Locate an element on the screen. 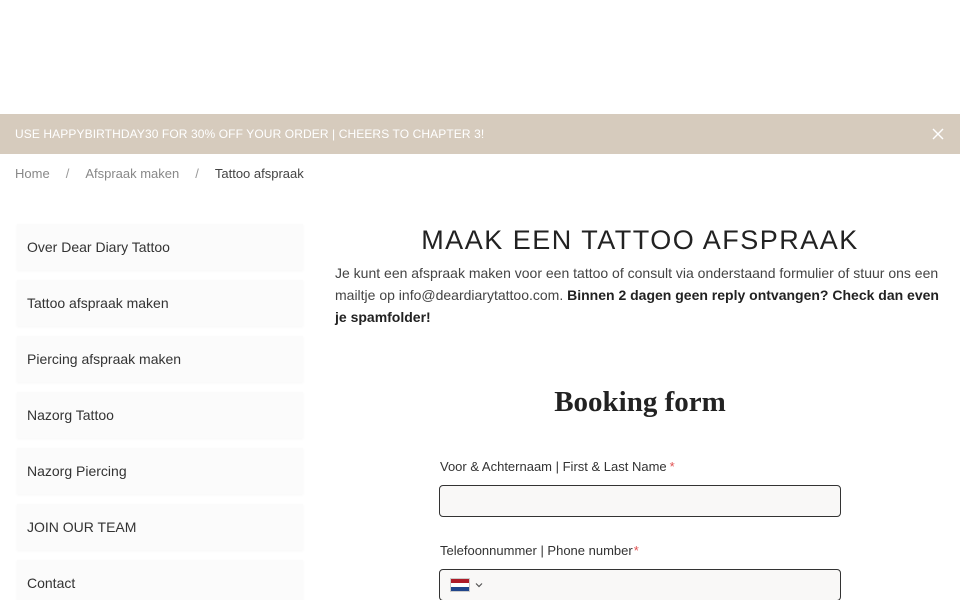 Image resolution: width=960 pixels, height=600 pixels. name-label-text: Voor & Achternaam | First & Last Name is located at coordinates (553, 466).